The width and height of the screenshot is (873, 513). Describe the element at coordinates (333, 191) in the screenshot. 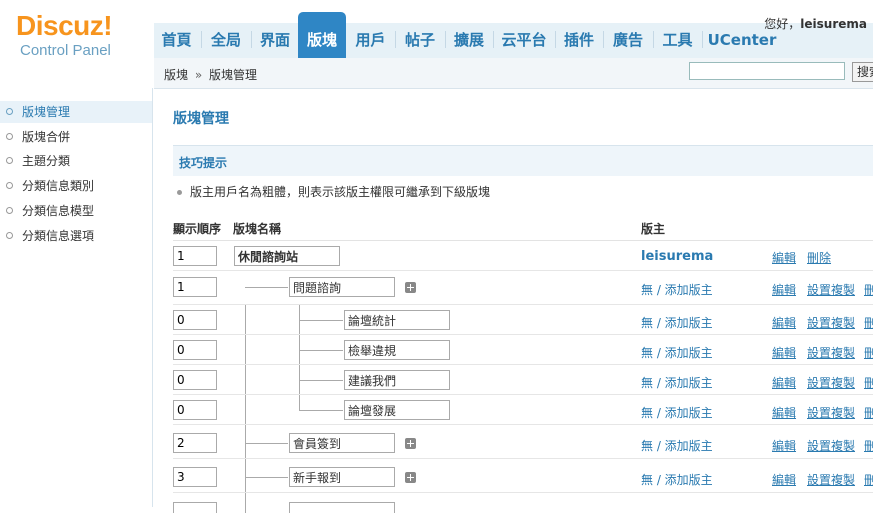

I see `tip-text: 版主用戶名為粗體，則表示該版主權限可繼承到下級版塊` at that location.